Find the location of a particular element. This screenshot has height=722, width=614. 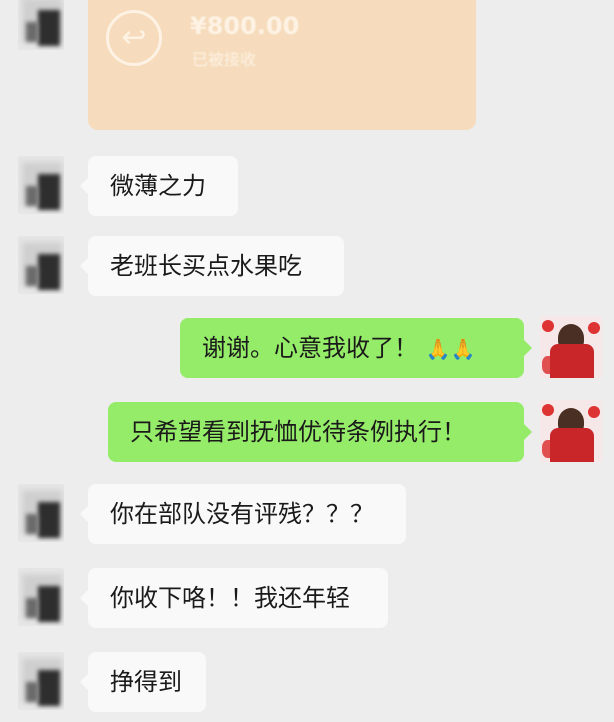

return-arrow-icon: ↩ is located at coordinates (134, 38).